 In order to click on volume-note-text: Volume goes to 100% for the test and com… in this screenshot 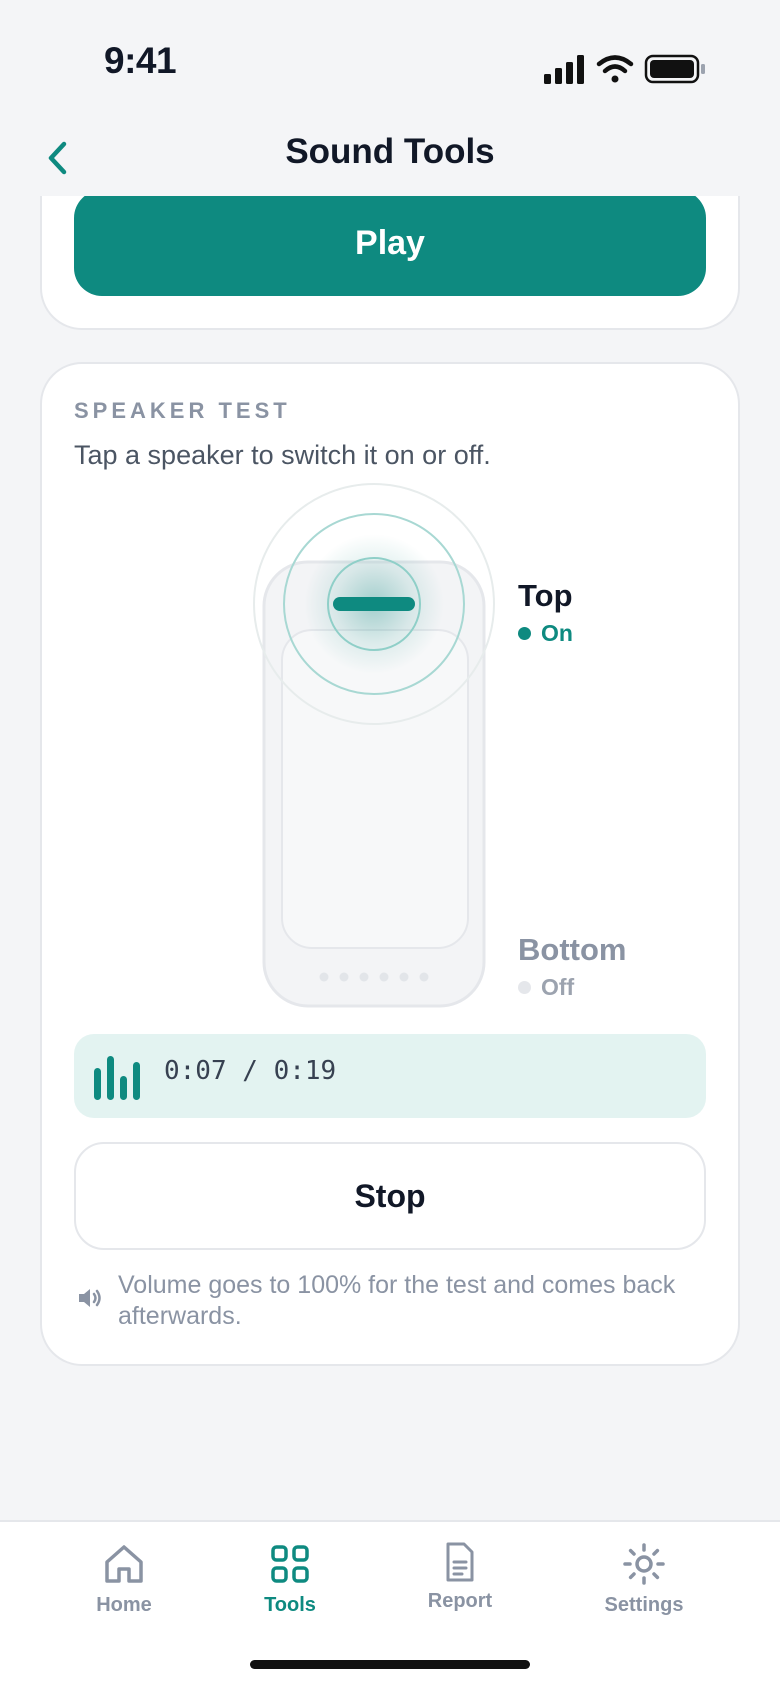, I will do `click(397, 1300)`.